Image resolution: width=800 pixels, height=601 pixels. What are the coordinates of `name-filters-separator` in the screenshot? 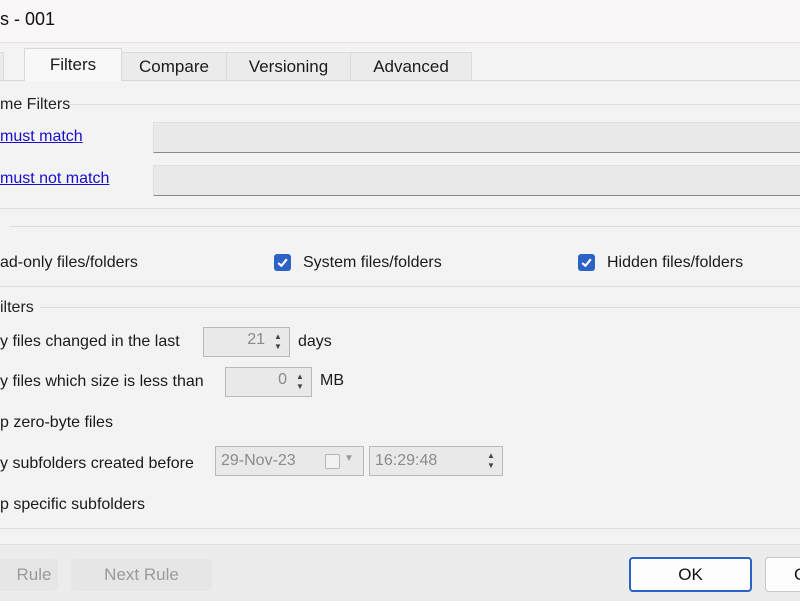 It's located at (435, 104).